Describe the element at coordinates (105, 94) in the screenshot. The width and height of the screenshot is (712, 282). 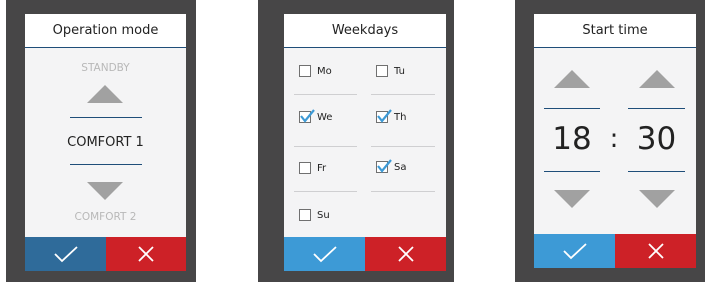
I see `arrow-up-icon` at that location.